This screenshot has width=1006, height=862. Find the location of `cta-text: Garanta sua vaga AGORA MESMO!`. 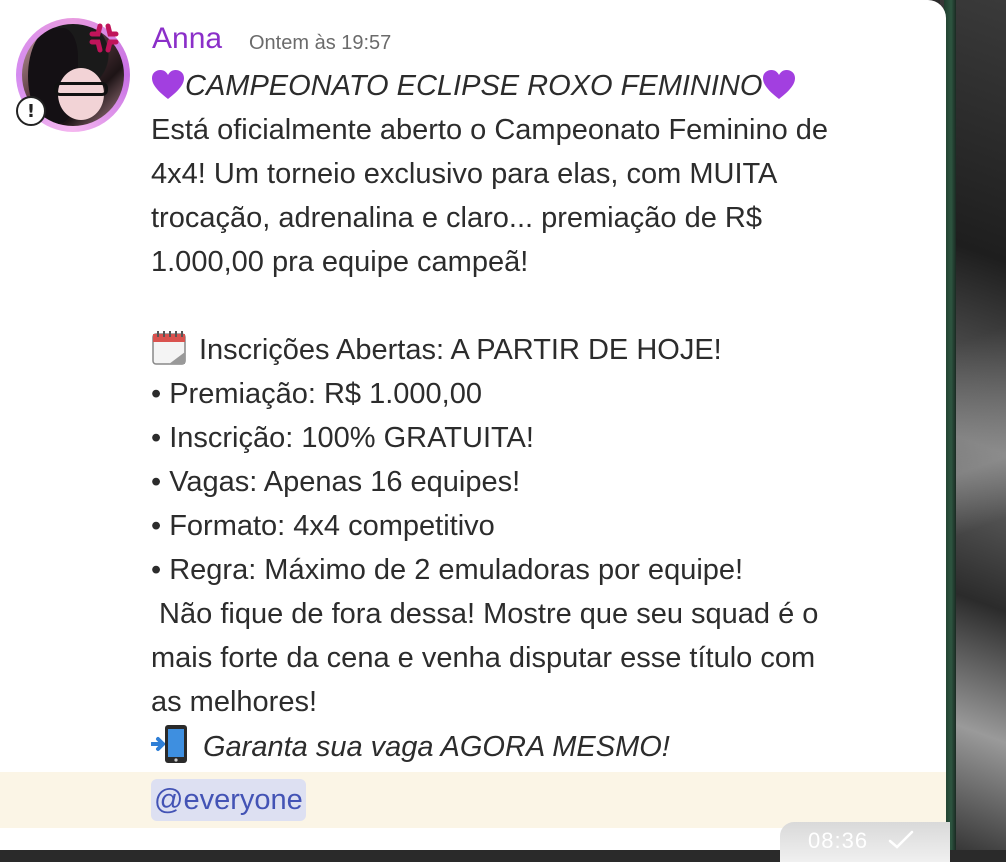

cta-text: Garanta sua vaga AGORA MESMO! is located at coordinates (436, 747).